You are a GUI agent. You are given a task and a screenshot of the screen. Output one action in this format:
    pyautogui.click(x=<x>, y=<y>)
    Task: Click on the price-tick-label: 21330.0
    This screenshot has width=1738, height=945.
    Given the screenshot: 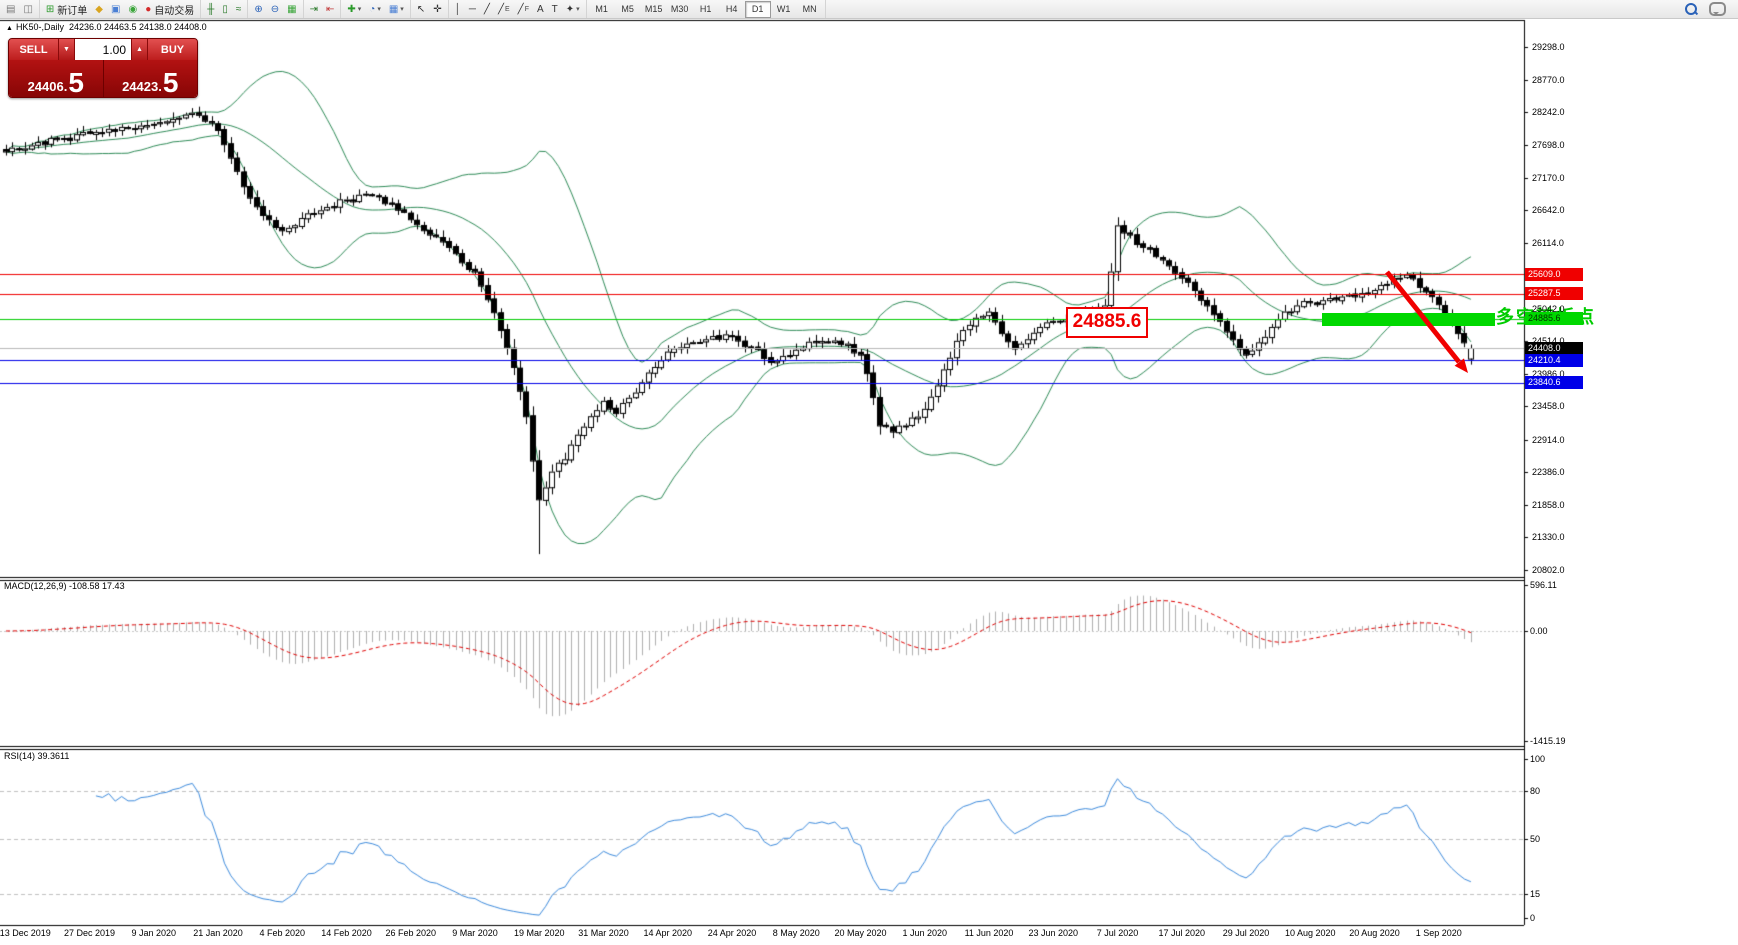 What is the action you would take?
    pyautogui.click(x=1548, y=537)
    